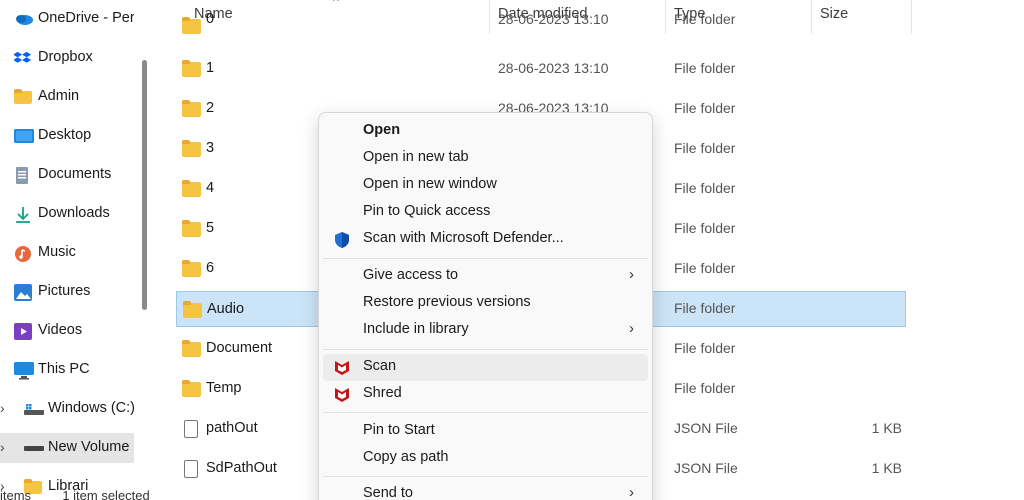  I want to click on menu-item-label: Give access to, so click(411, 275).